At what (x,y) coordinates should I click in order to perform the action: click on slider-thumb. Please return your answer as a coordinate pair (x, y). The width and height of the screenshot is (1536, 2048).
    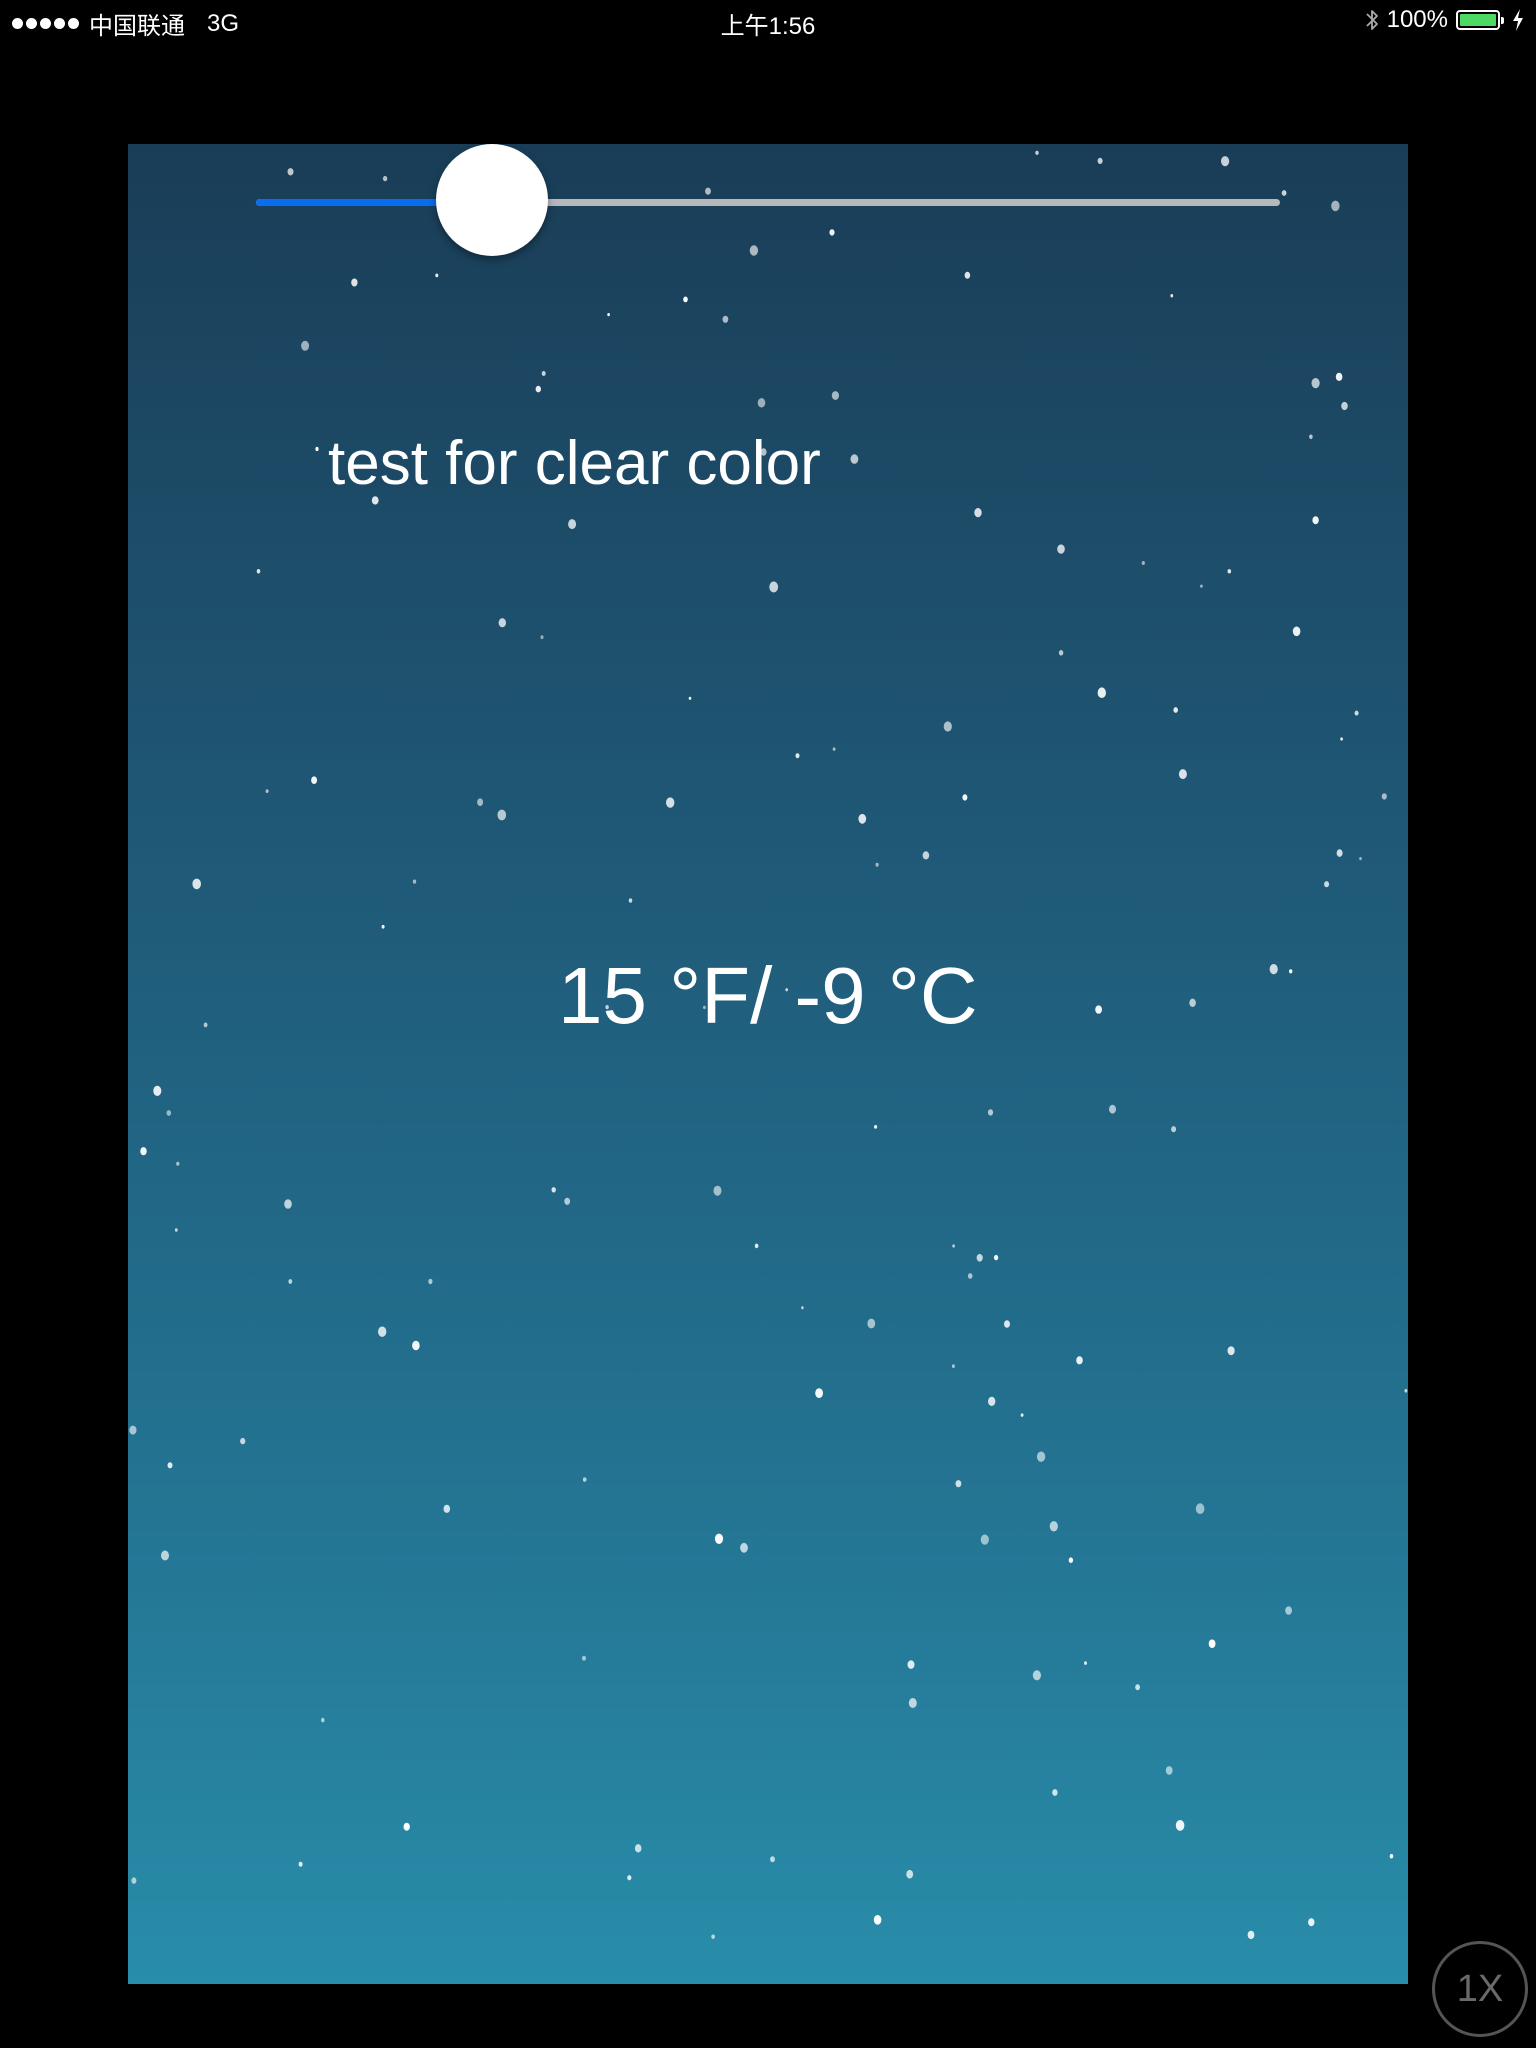
    Looking at the image, I should click on (492, 200).